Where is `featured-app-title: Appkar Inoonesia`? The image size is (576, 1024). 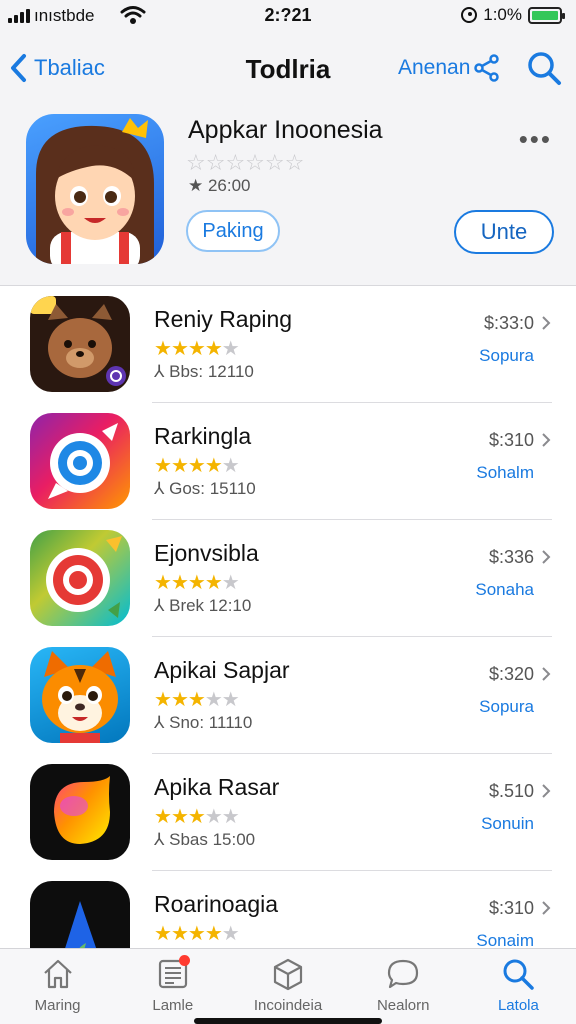
featured-app-title: Appkar Inoonesia is located at coordinates (285, 130).